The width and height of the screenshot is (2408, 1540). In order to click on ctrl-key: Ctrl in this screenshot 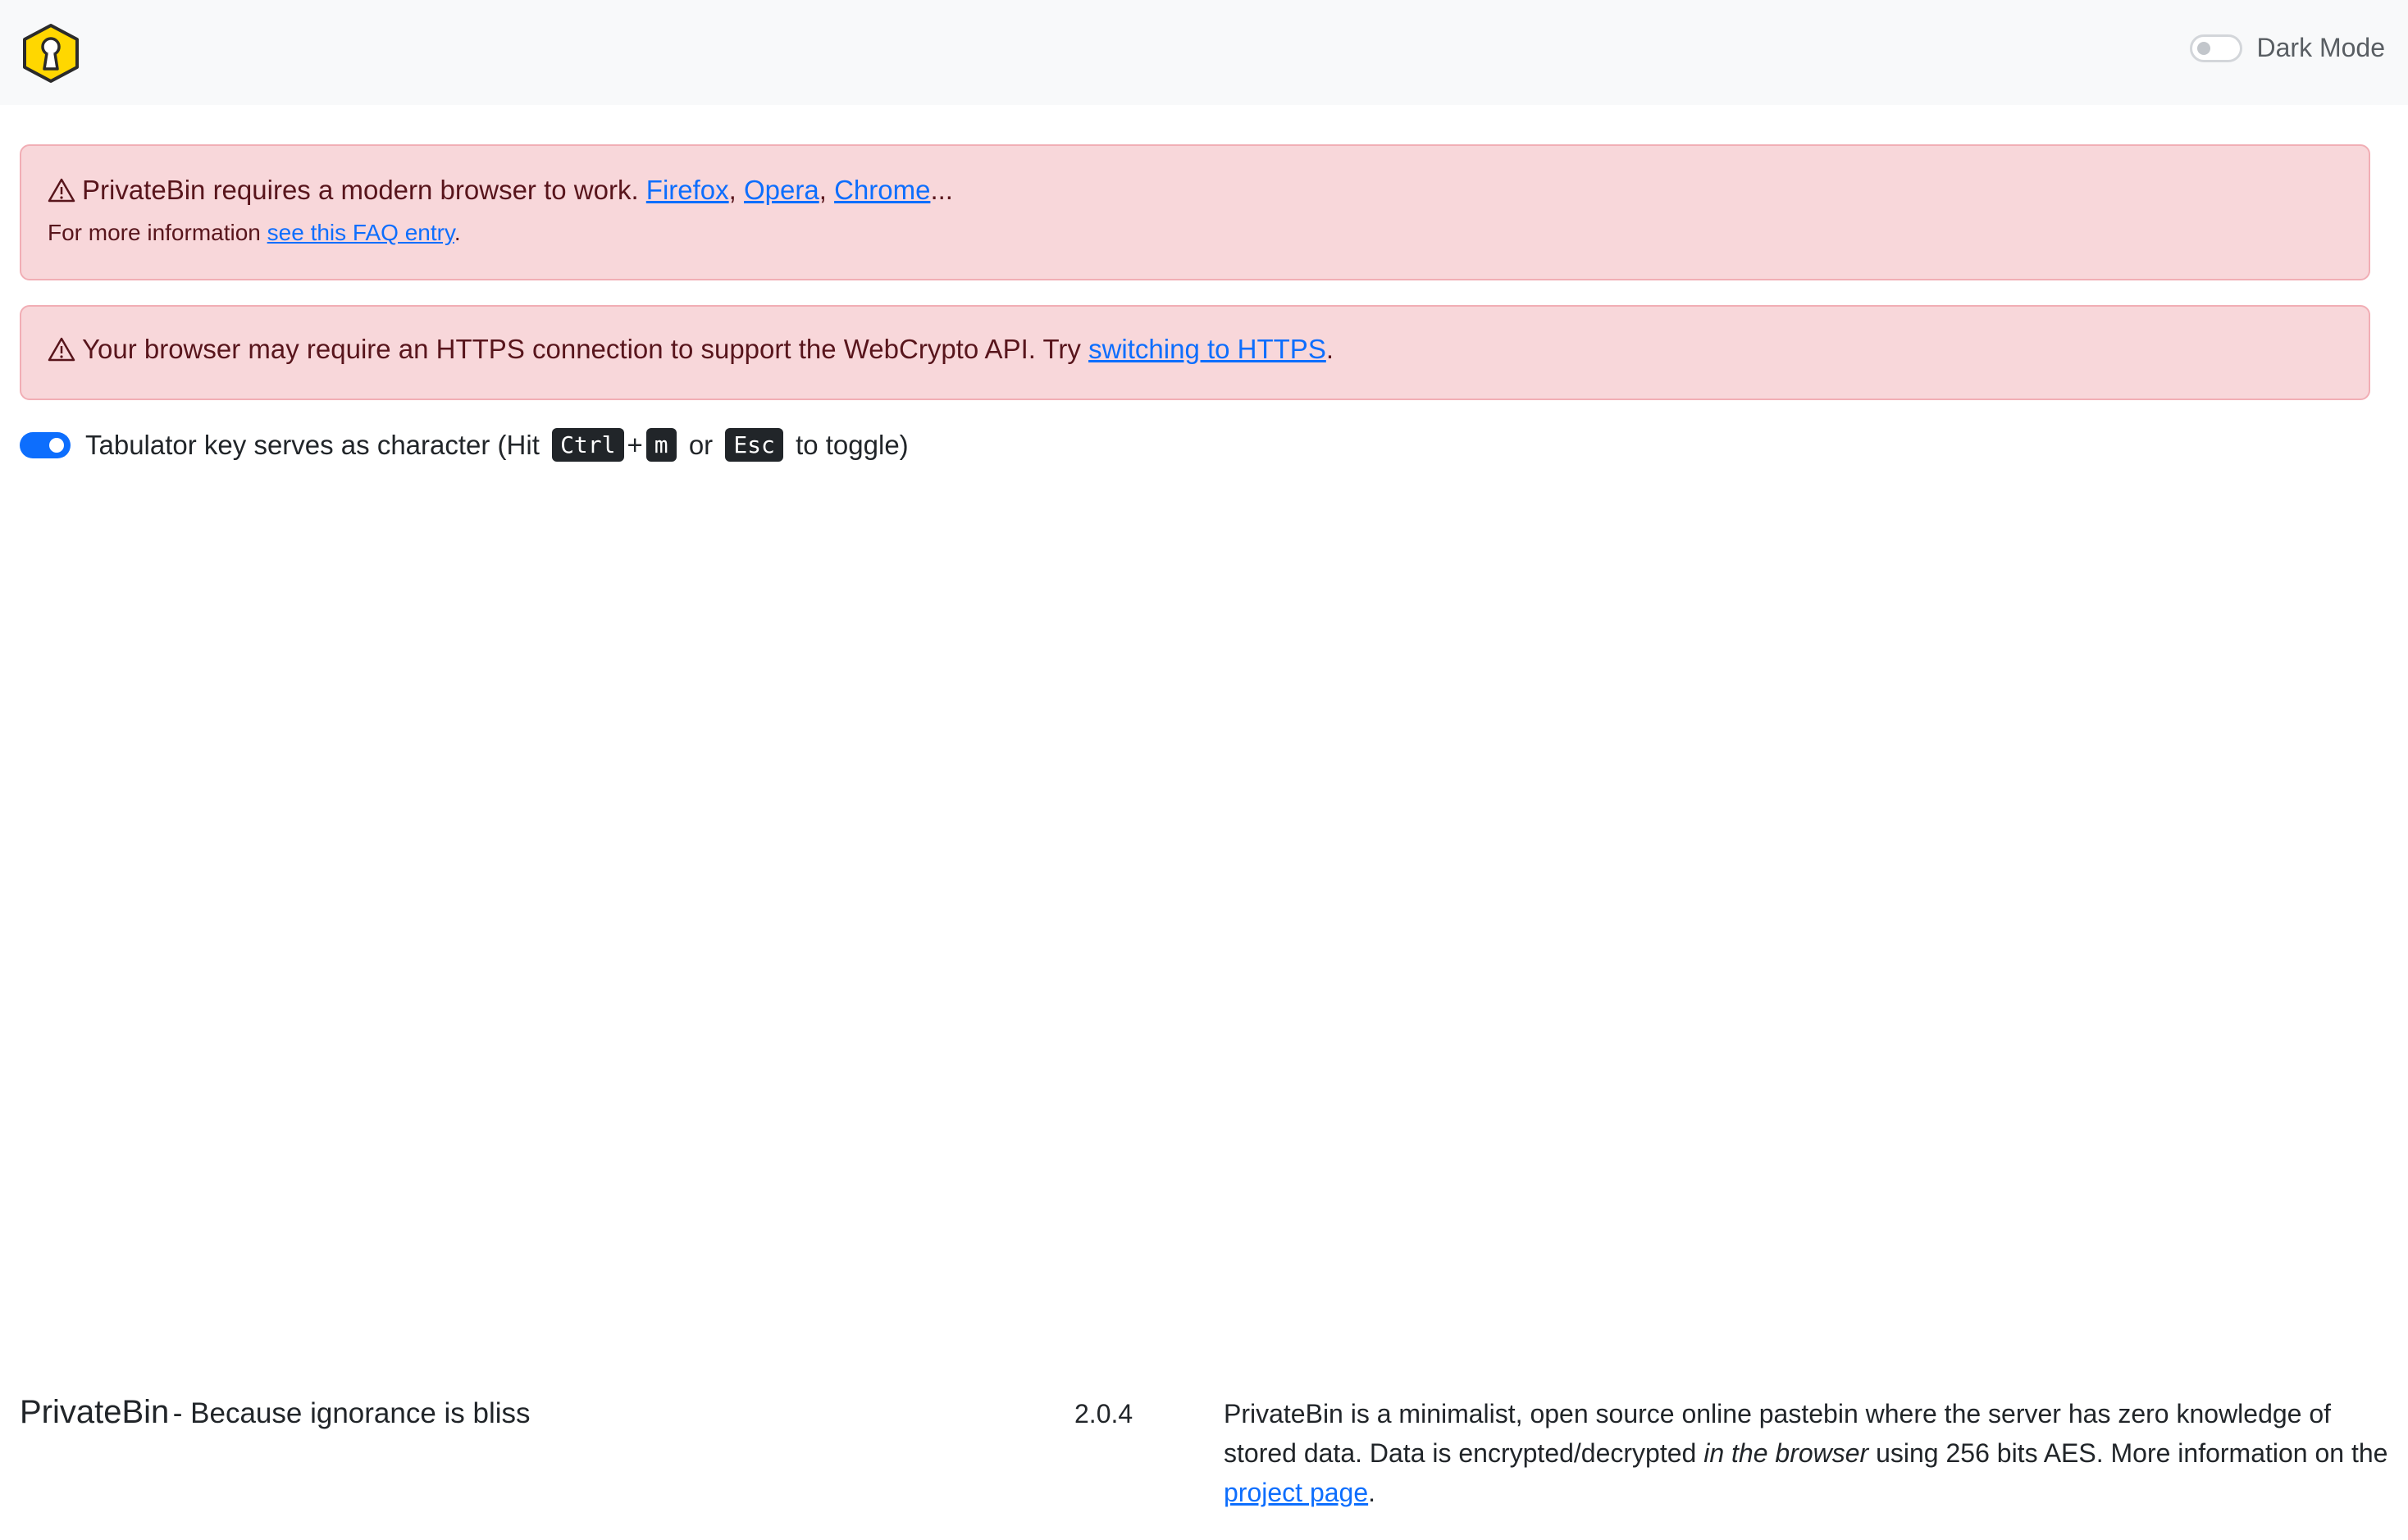, I will do `click(588, 445)`.